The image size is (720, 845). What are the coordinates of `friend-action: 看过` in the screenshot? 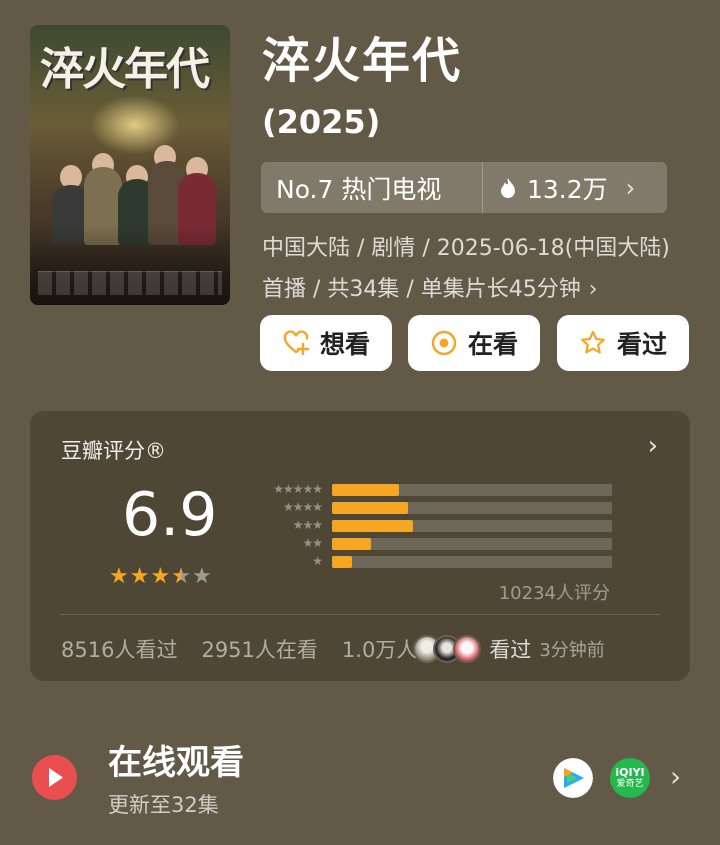 It's located at (510, 650).